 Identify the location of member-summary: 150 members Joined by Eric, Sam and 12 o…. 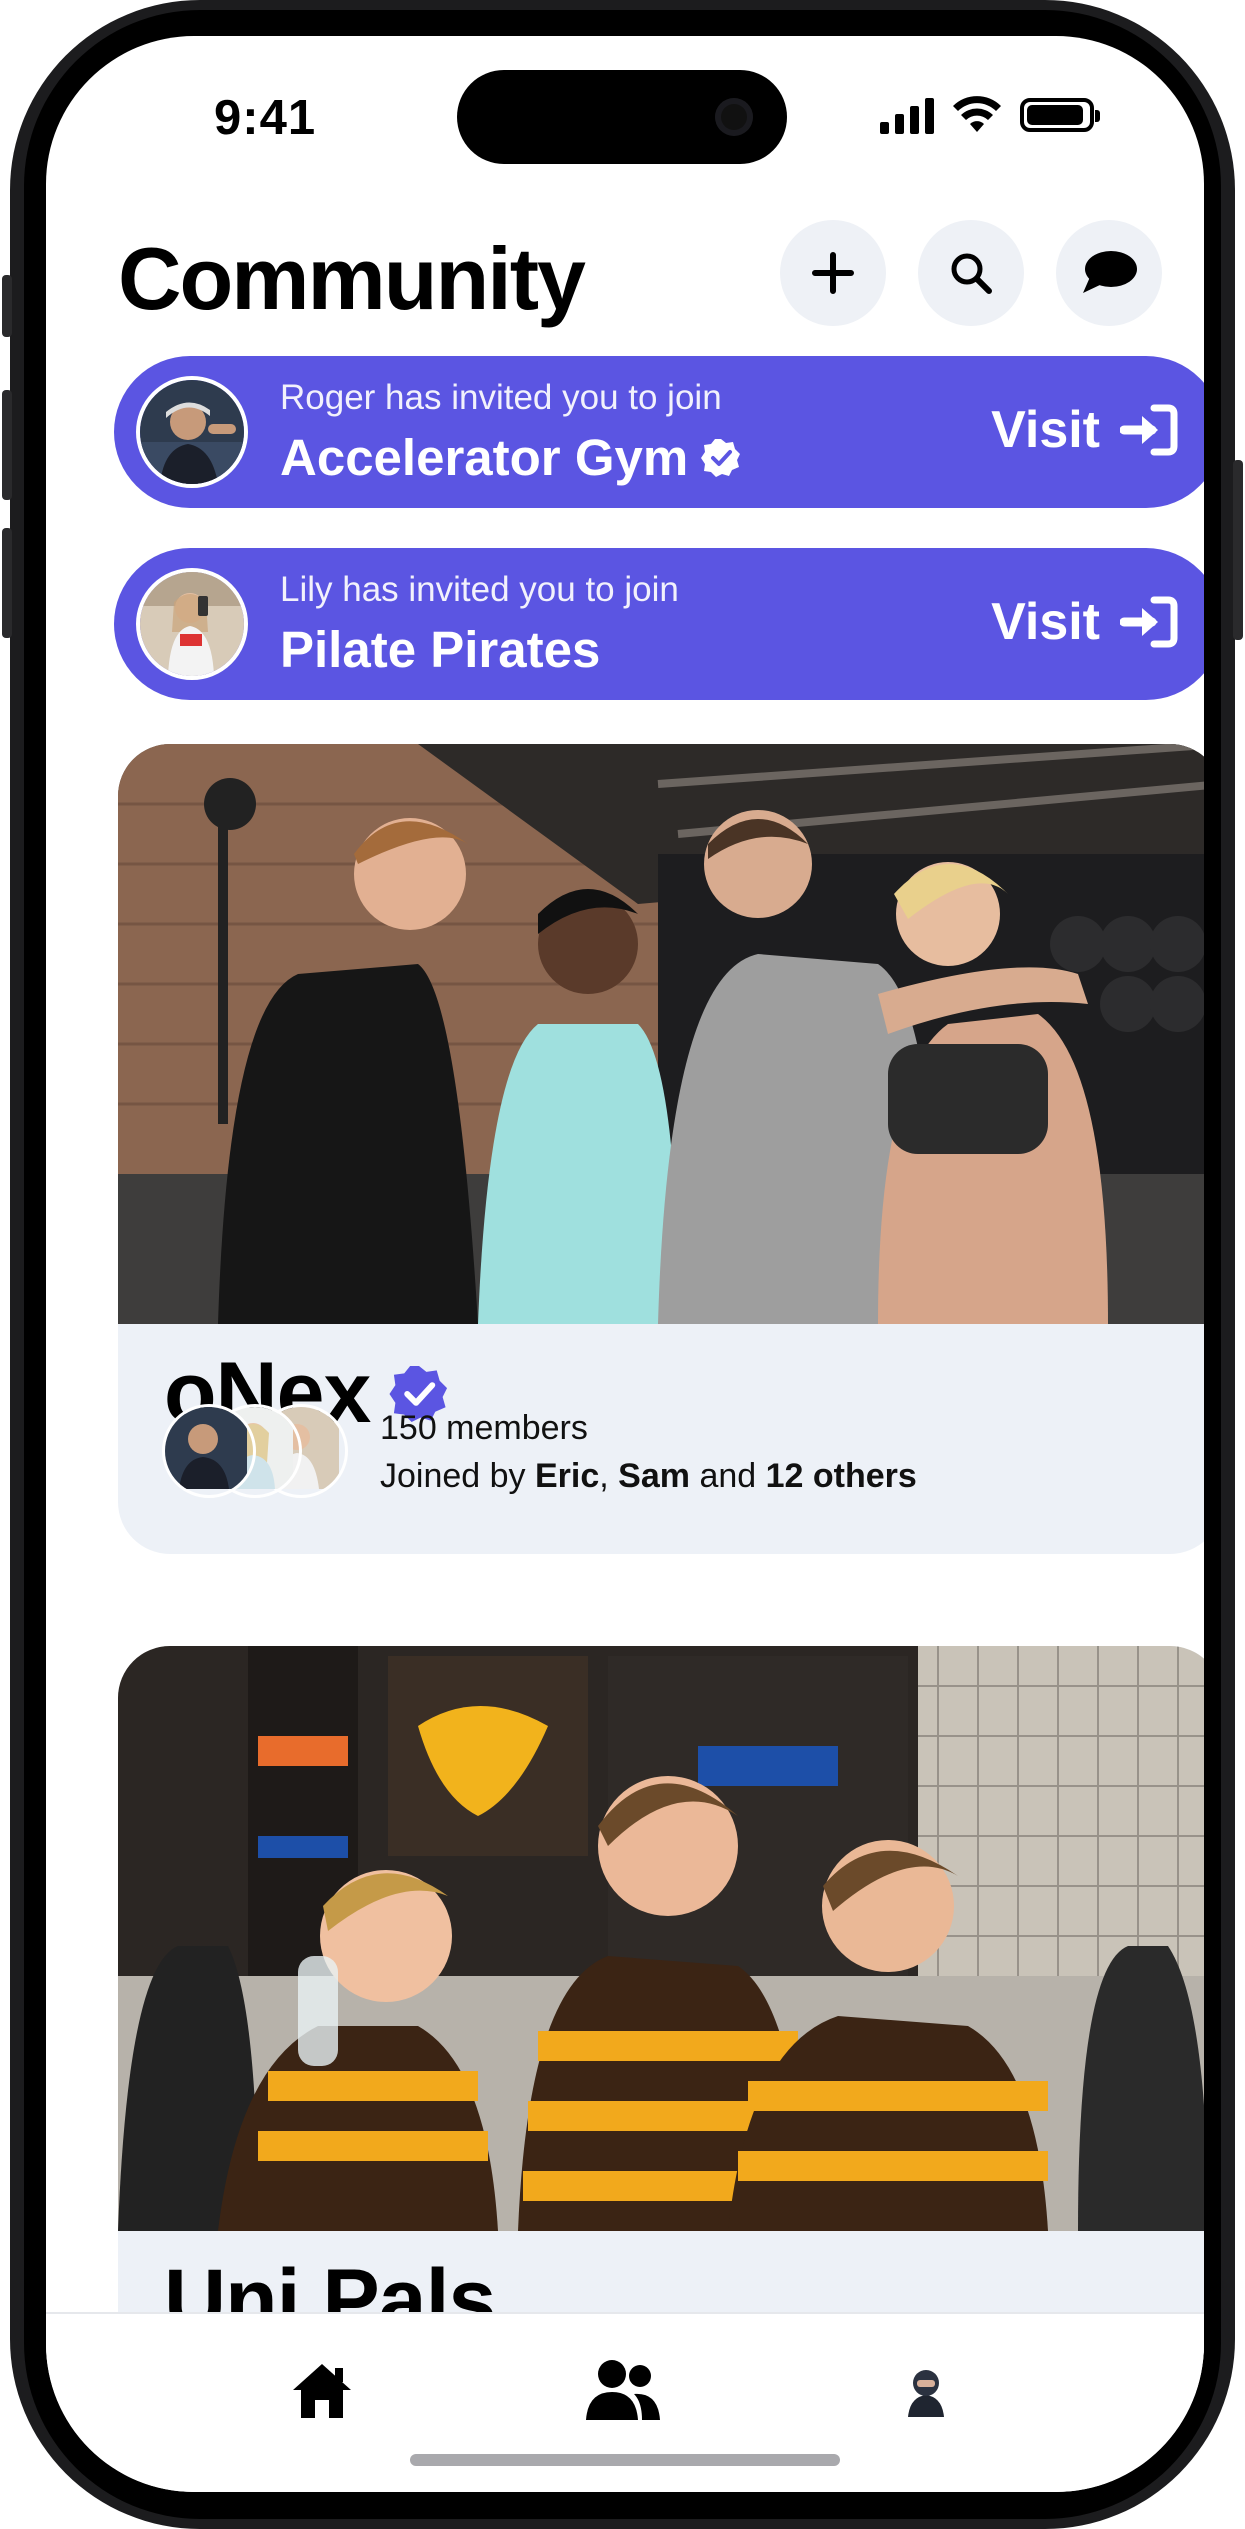
(648, 1452).